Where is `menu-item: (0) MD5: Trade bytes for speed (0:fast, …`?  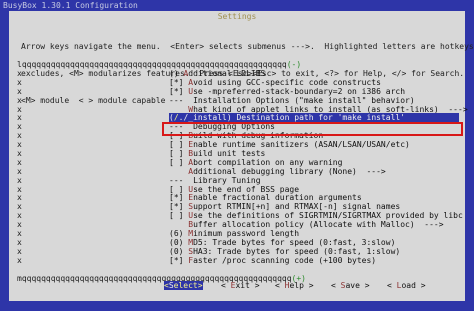 menu-item: (0) MD5: Trade bytes for speed (0:fast, … is located at coordinates (314, 242).